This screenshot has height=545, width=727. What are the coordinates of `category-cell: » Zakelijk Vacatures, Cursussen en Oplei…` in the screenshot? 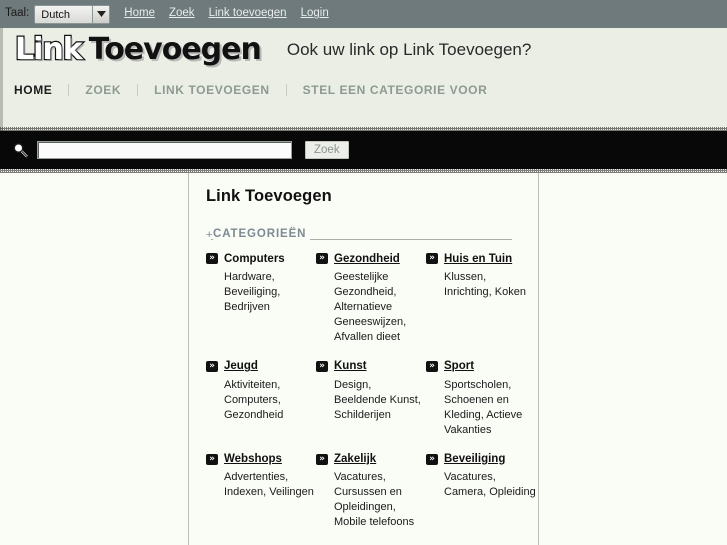 It's located at (371, 492).